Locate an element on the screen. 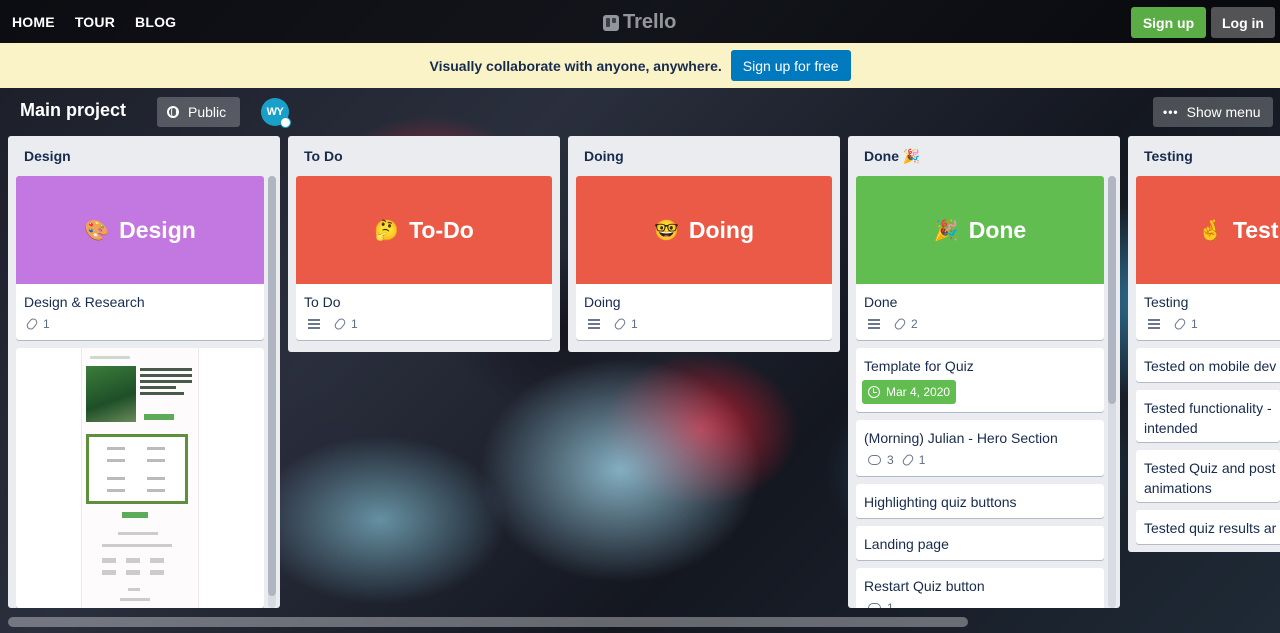 The width and height of the screenshot is (1280, 633). card-template-for-quiz: Template for Quiz Mar 4, 2020 is located at coordinates (980, 380).